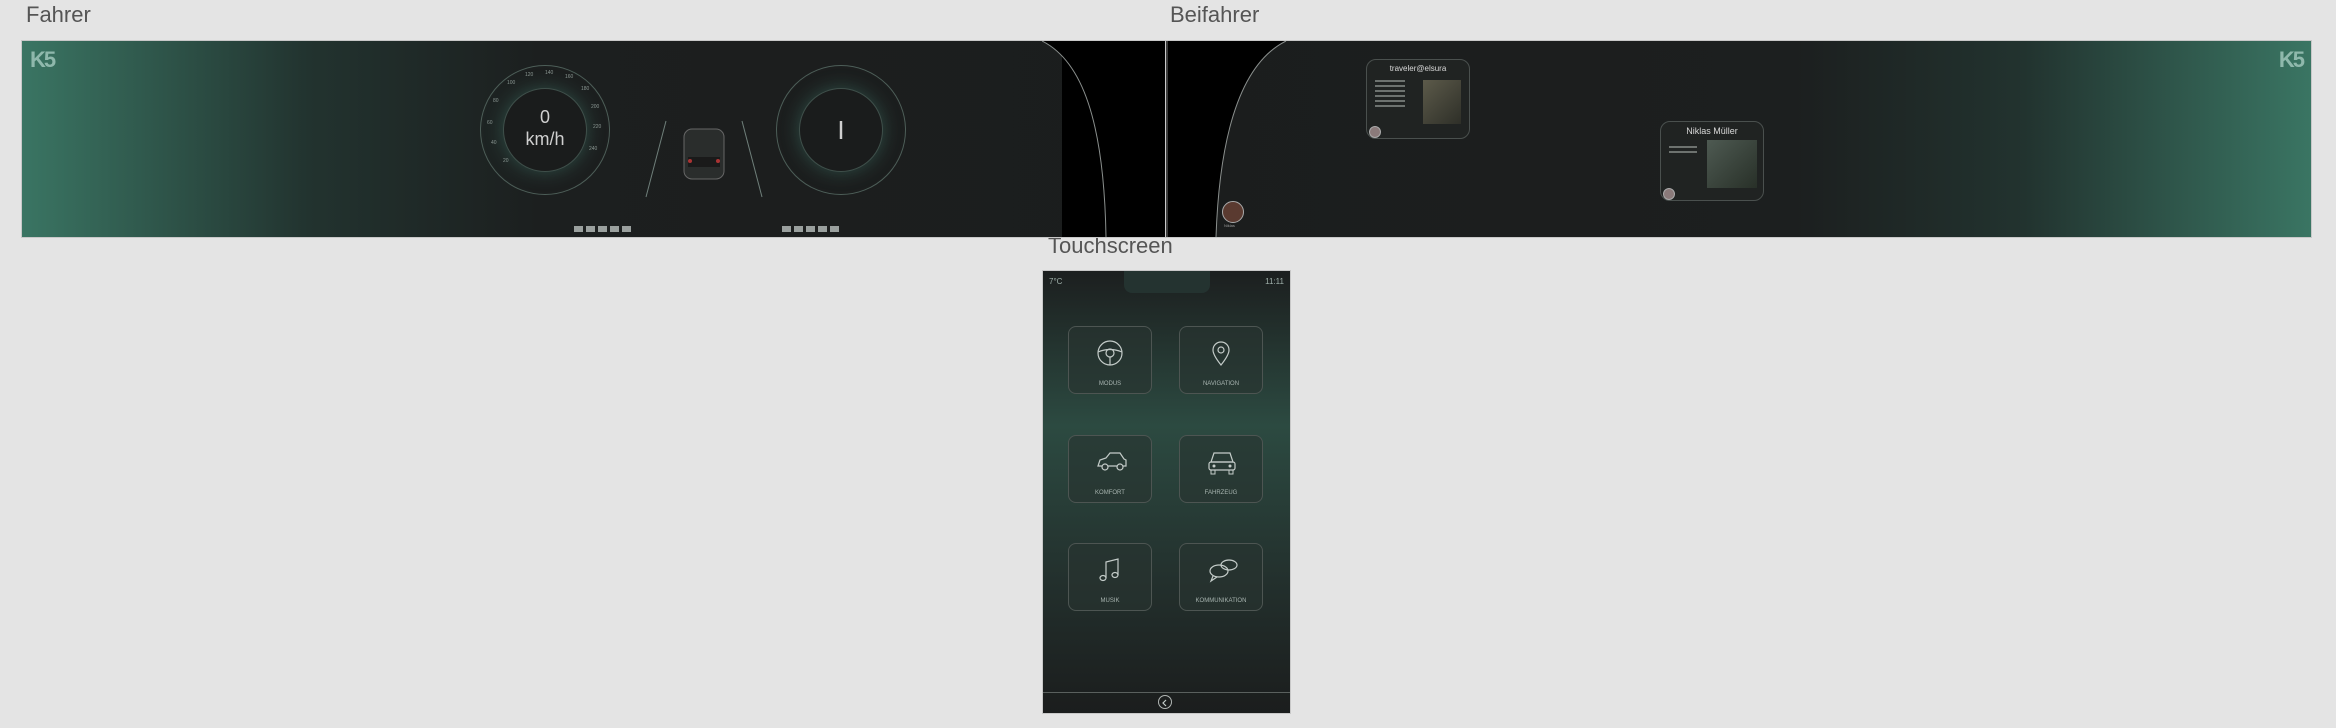 The width and height of the screenshot is (2336, 728). I want to click on tile-modus: MODUS, so click(1110, 360).